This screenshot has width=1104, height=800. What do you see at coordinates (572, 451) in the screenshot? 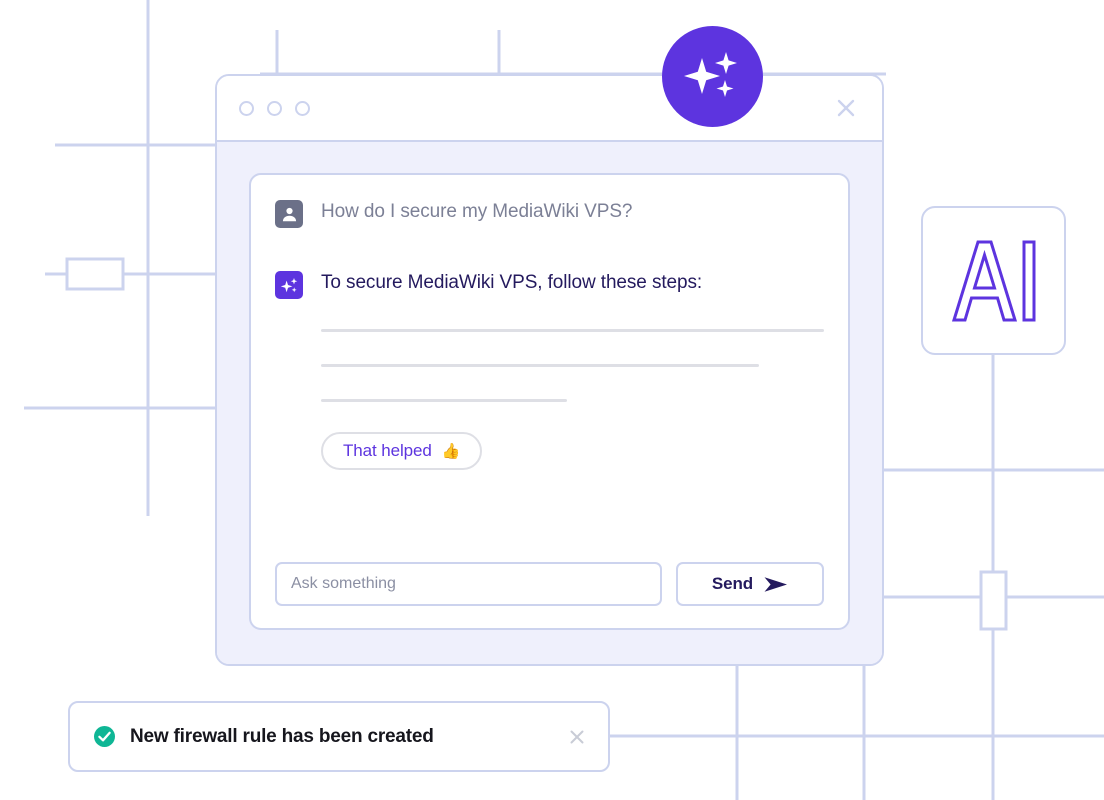
I see `feedback-row: That helped 👍` at bounding box center [572, 451].